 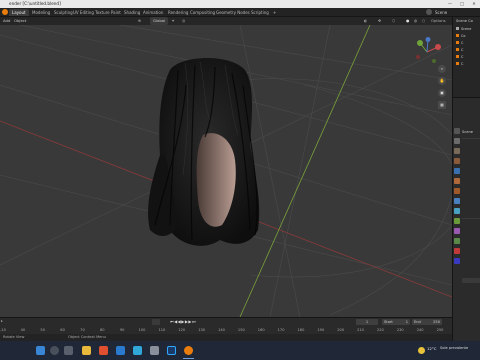 I want to click on timeline-tick-label: 200, so click(x=341, y=330).